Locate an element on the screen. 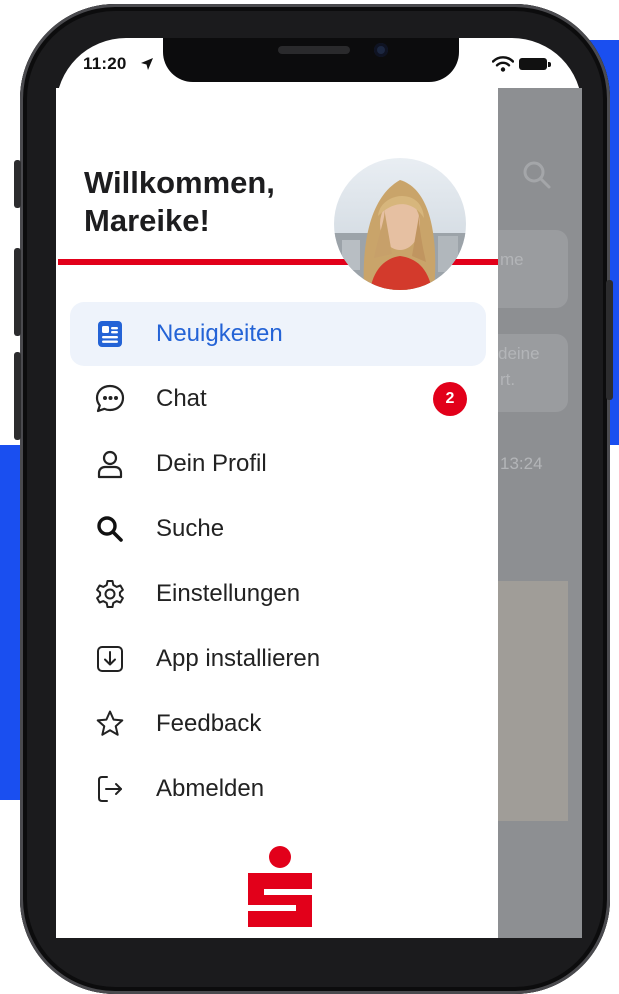  menu-item-neuigkeiten: Neuigkeiten is located at coordinates (278, 334).